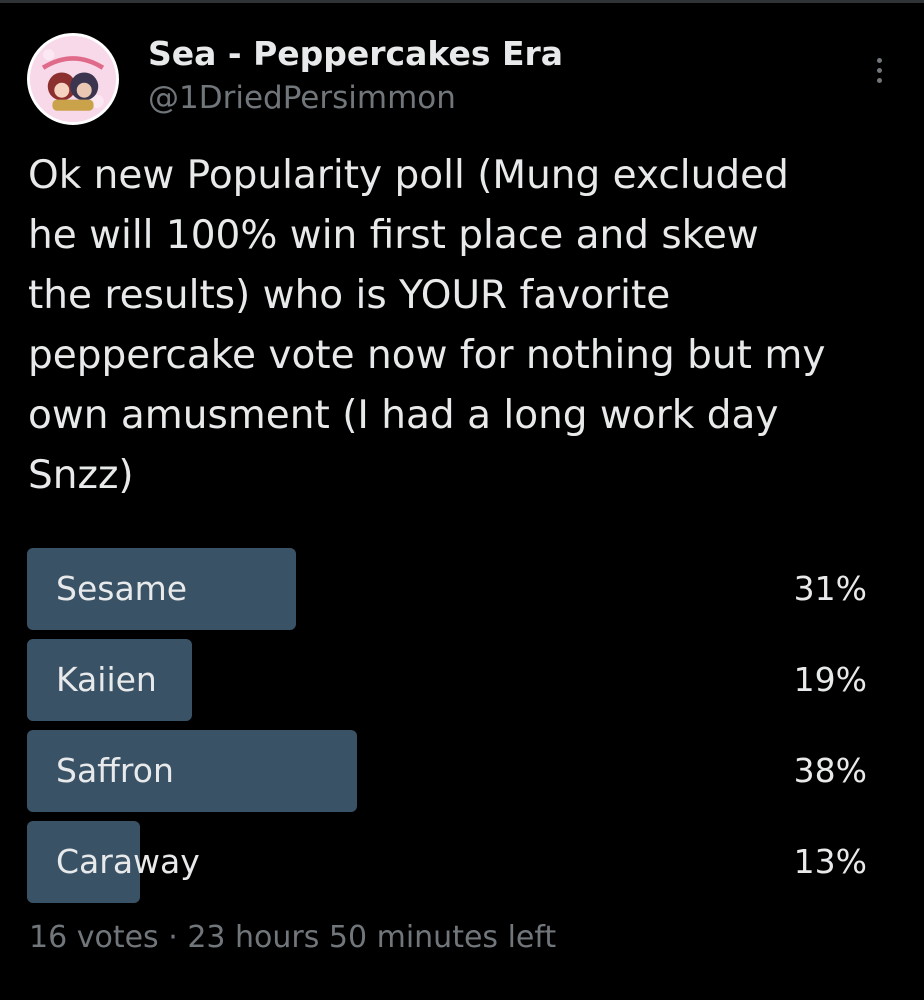 The width and height of the screenshot is (924, 1000). What do you see at coordinates (106, 679) in the screenshot?
I see `poll-option-label: Kaiien` at bounding box center [106, 679].